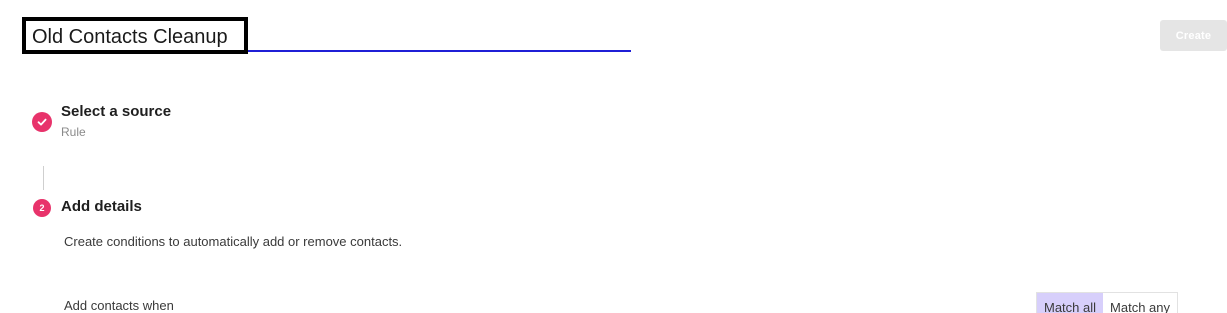  Describe the element at coordinates (43, 178) in the screenshot. I see `step-connector` at that location.